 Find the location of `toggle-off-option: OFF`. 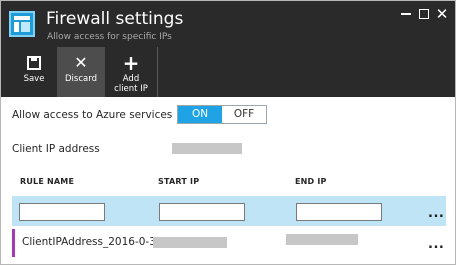

toggle-off-option: OFF is located at coordinates (244, 114).